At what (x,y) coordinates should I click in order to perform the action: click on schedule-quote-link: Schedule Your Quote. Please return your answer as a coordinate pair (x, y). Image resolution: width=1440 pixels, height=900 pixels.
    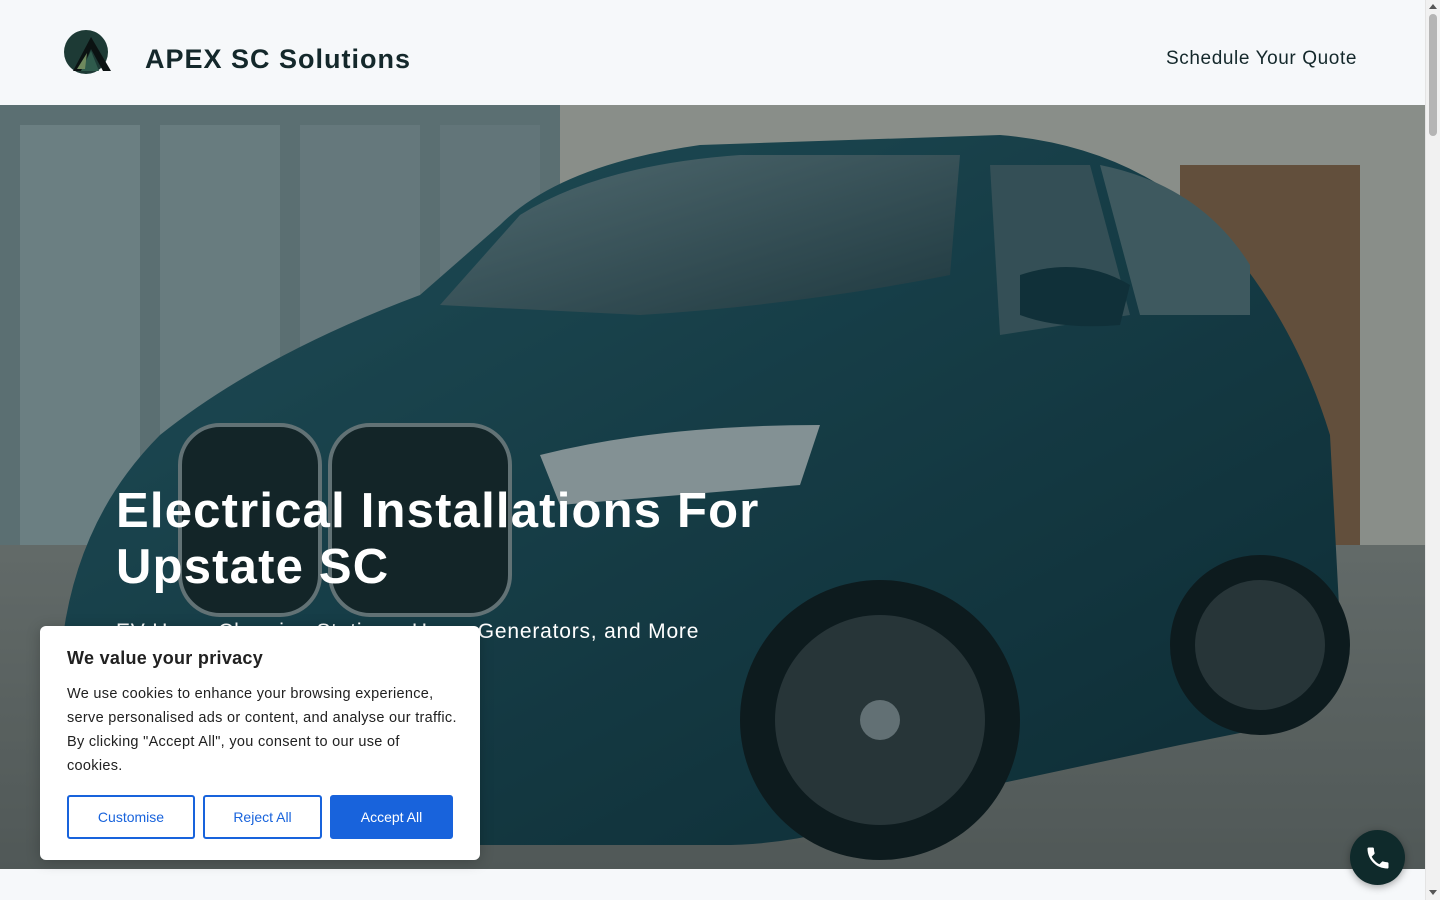
    Looking at the image, I should click on (1261, 59).